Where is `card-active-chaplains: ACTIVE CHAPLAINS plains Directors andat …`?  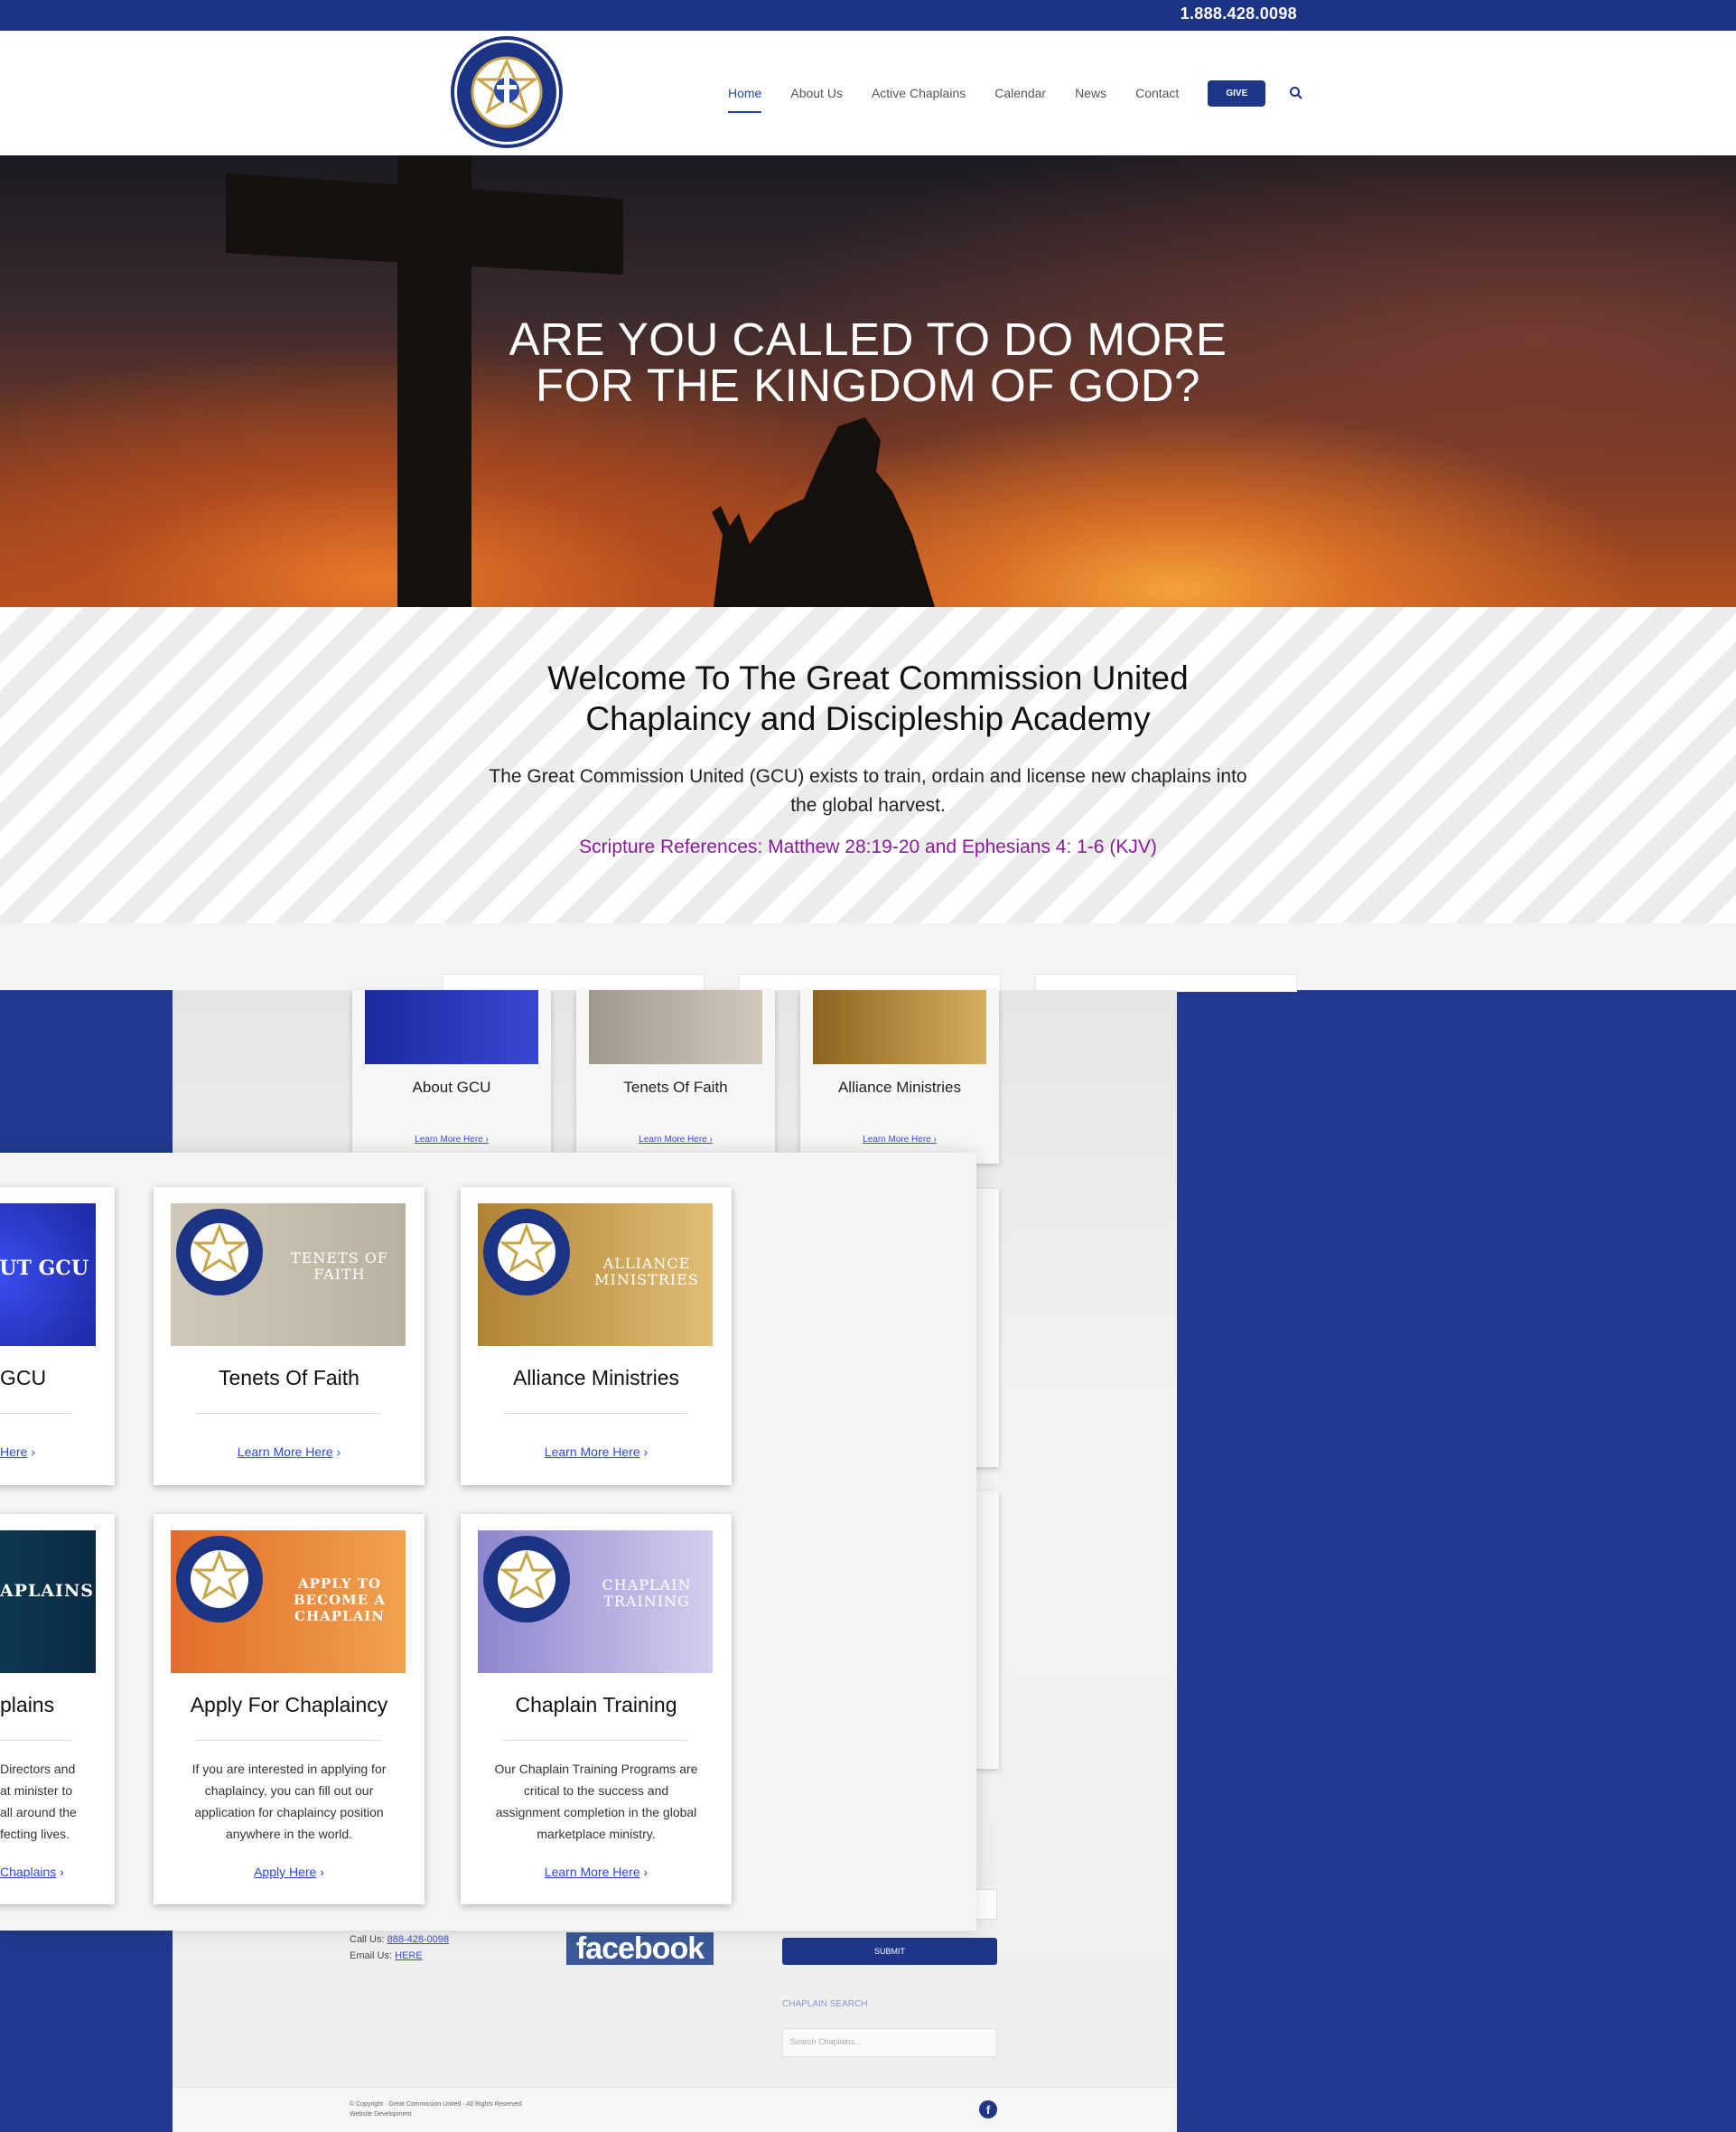
card-active-chaplains: ACTIVE CHAPLAINS plains Directors andat … is located at coordinates (58, 1709).